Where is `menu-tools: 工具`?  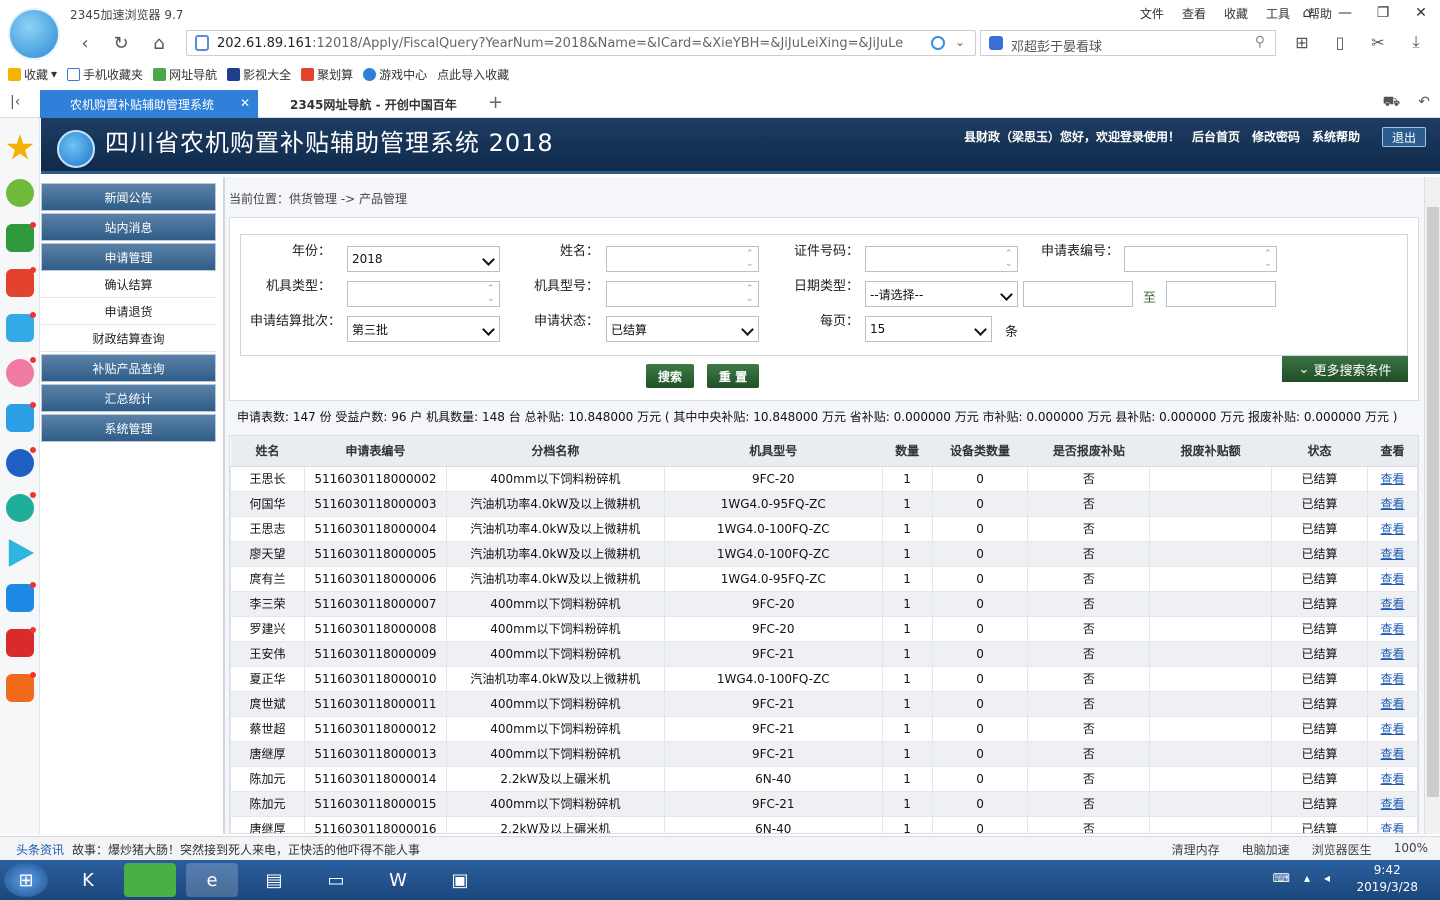
menu-tools: 工具 is located at coordinates (1278, 13).